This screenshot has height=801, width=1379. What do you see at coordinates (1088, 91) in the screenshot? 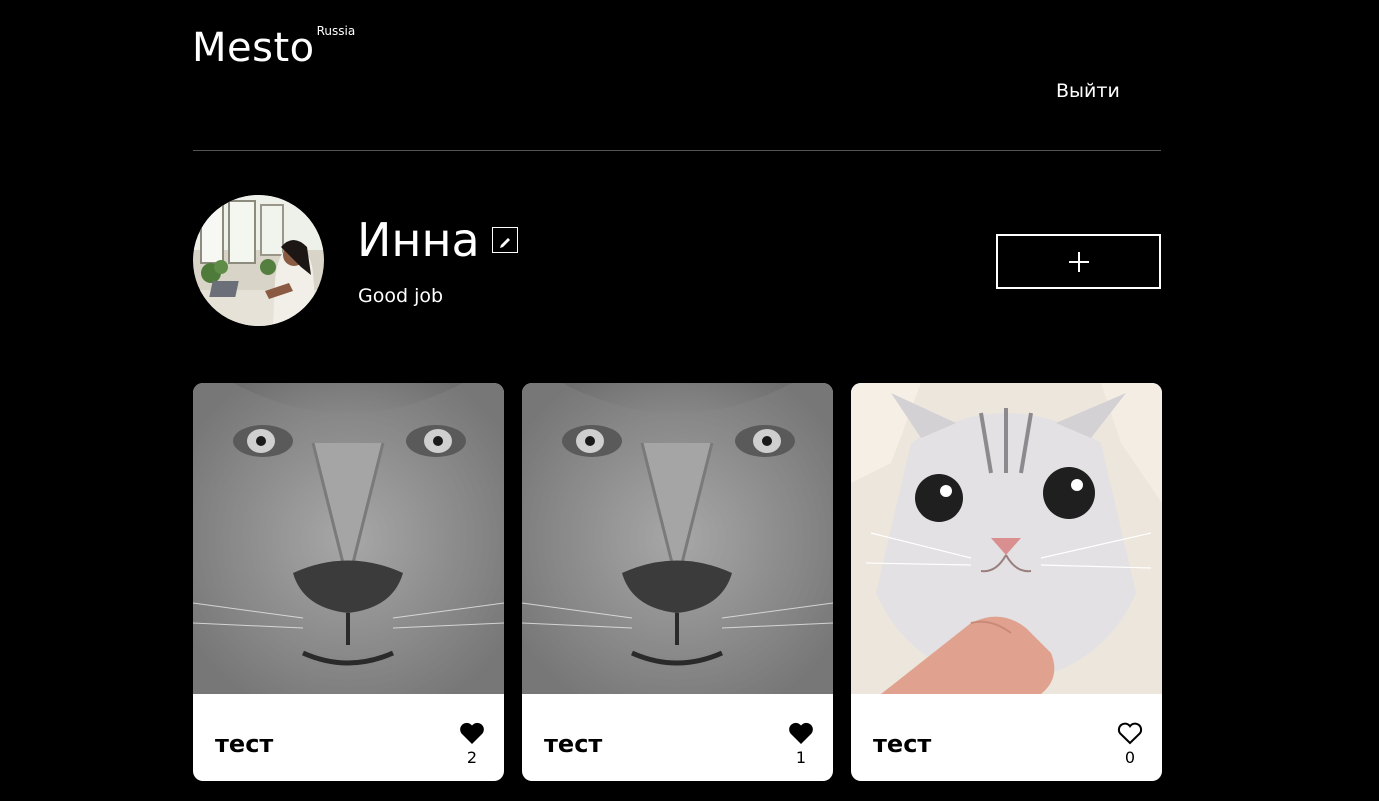
I see `logout-button: Выйти` at bounding box center [1088, 91].